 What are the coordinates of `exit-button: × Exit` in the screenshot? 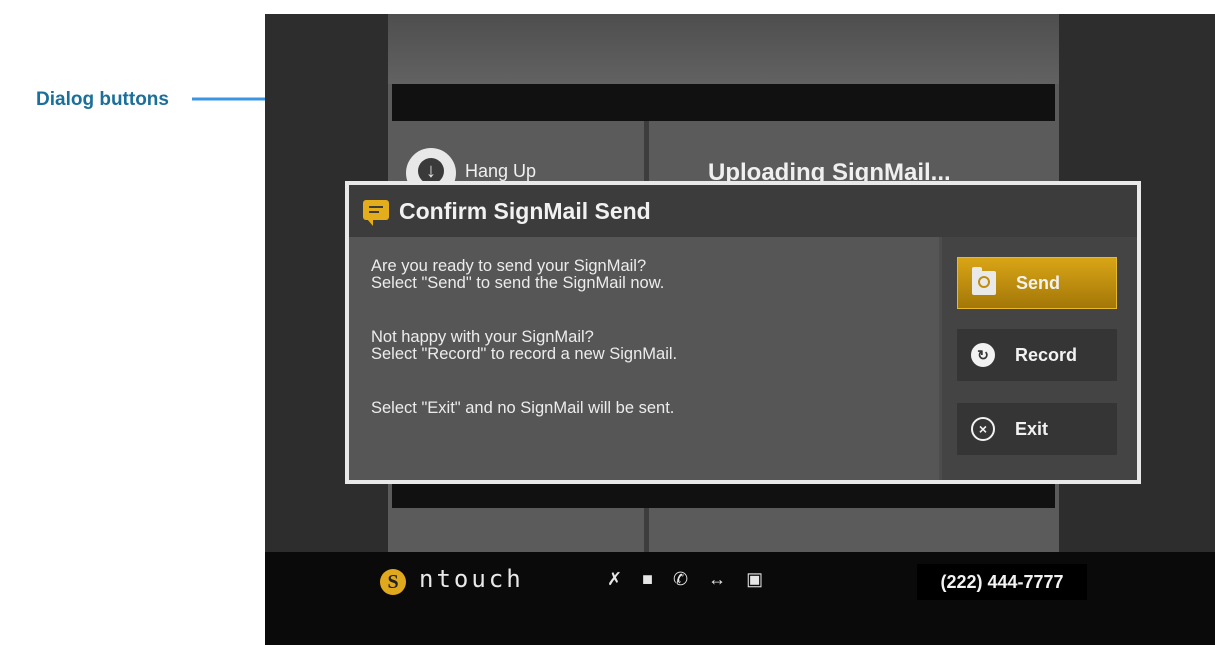 It's located at (1037, 429).